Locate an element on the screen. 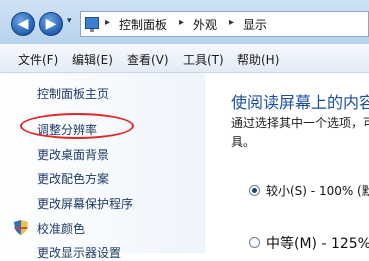  sidebar-item-control-panel-home: 控制面板主页 is located at coordinates (73, 93).